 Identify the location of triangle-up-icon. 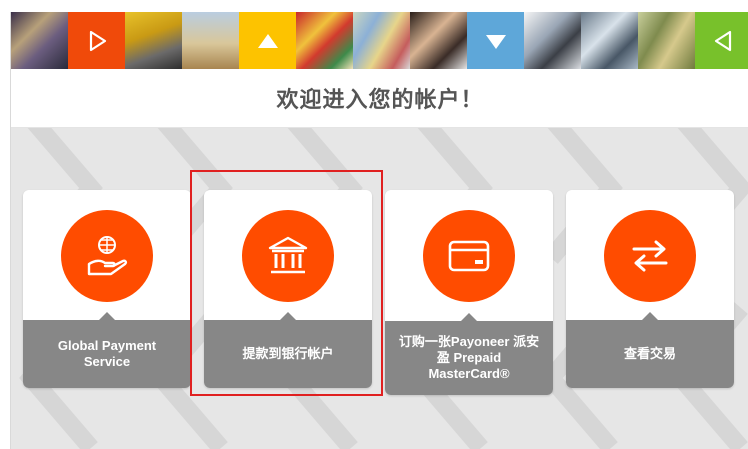
(267, 40).